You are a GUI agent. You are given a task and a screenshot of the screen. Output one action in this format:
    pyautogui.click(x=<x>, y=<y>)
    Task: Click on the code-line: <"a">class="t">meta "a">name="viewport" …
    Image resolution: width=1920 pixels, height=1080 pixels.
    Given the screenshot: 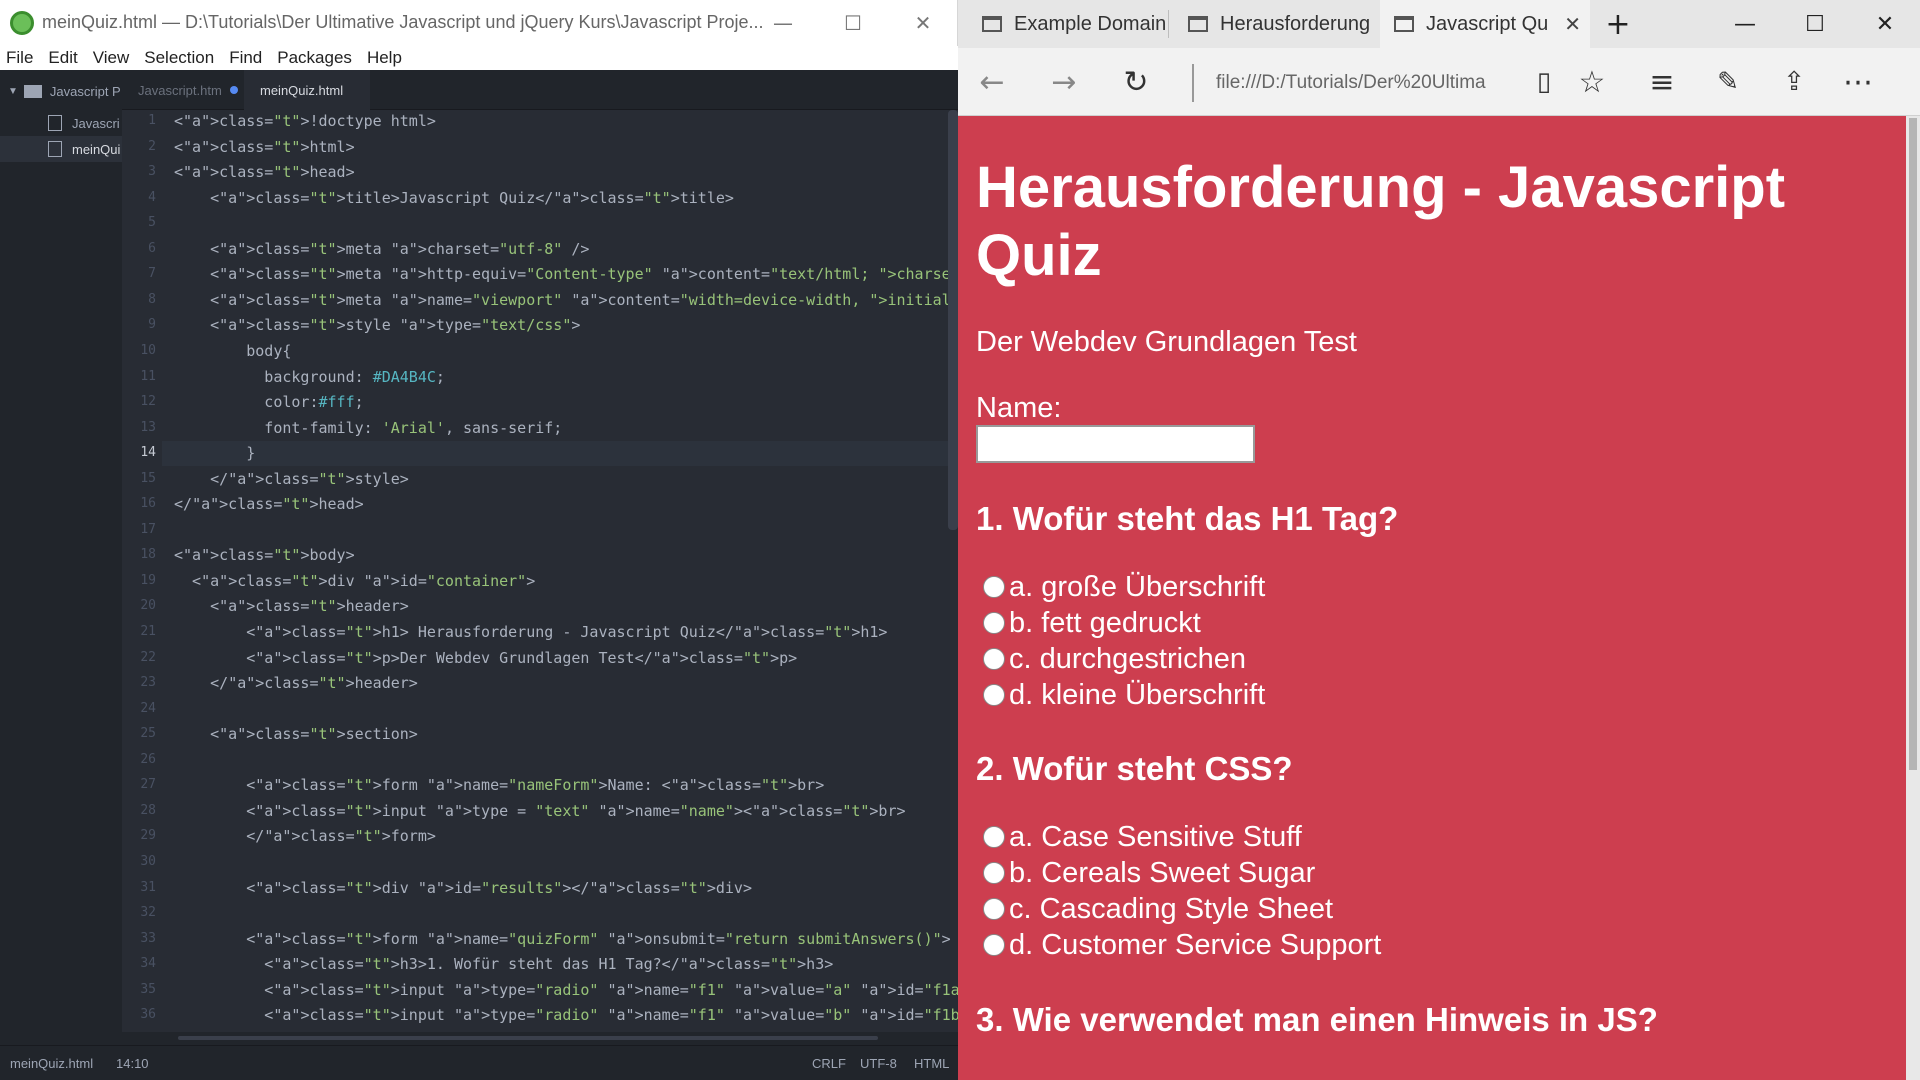 What is the action you would take?
    pyautogui.click(x=566, y=300)
    